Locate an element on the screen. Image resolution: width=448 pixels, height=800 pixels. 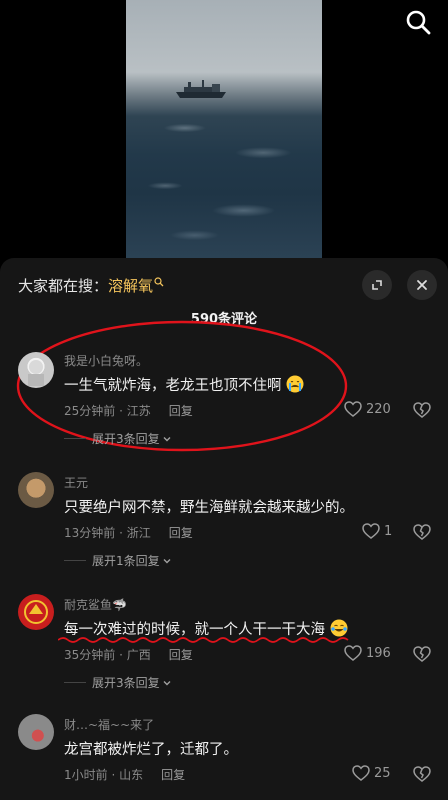
commenter-name: 王元 is located at coordinates (76, 482).